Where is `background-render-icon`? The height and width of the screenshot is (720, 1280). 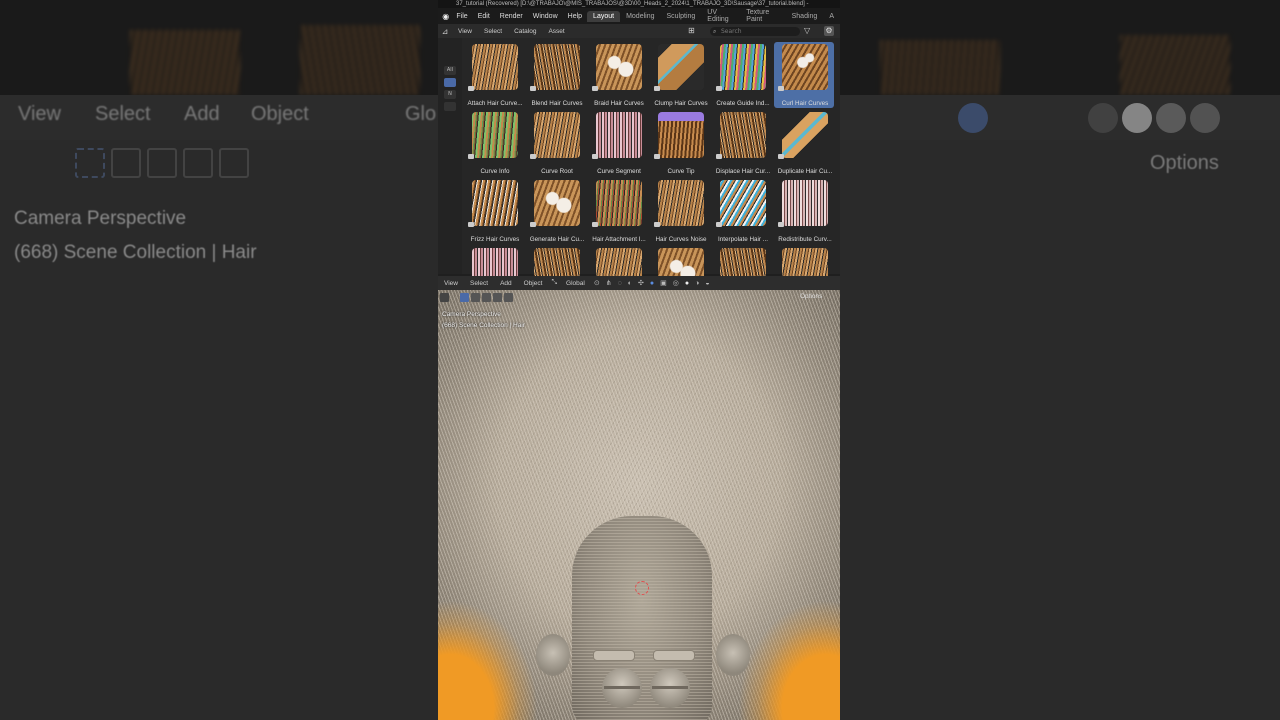 background-render-icon is located at coordinates (1205, 118).